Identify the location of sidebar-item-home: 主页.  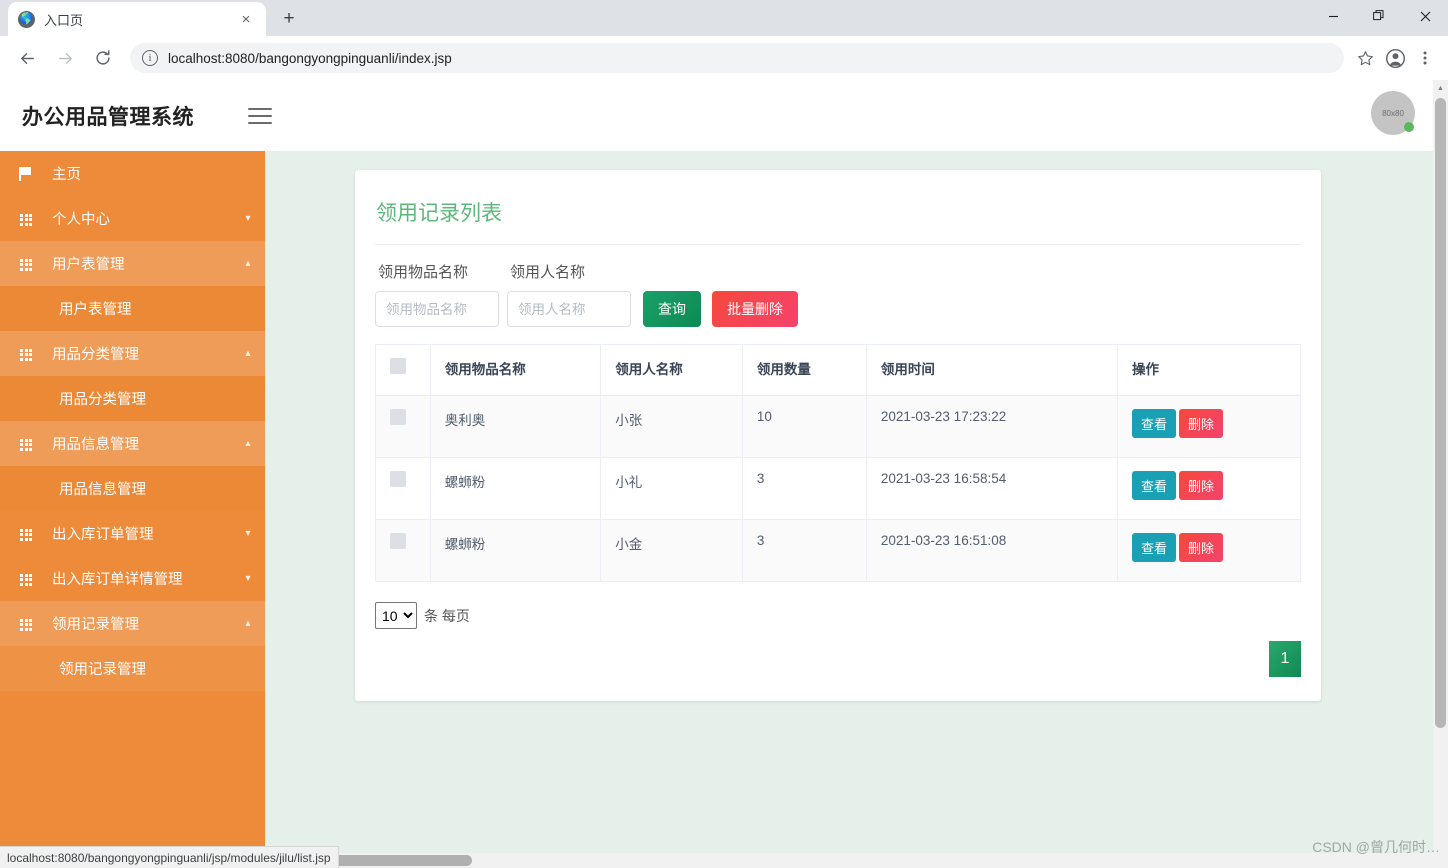
(132, 173).